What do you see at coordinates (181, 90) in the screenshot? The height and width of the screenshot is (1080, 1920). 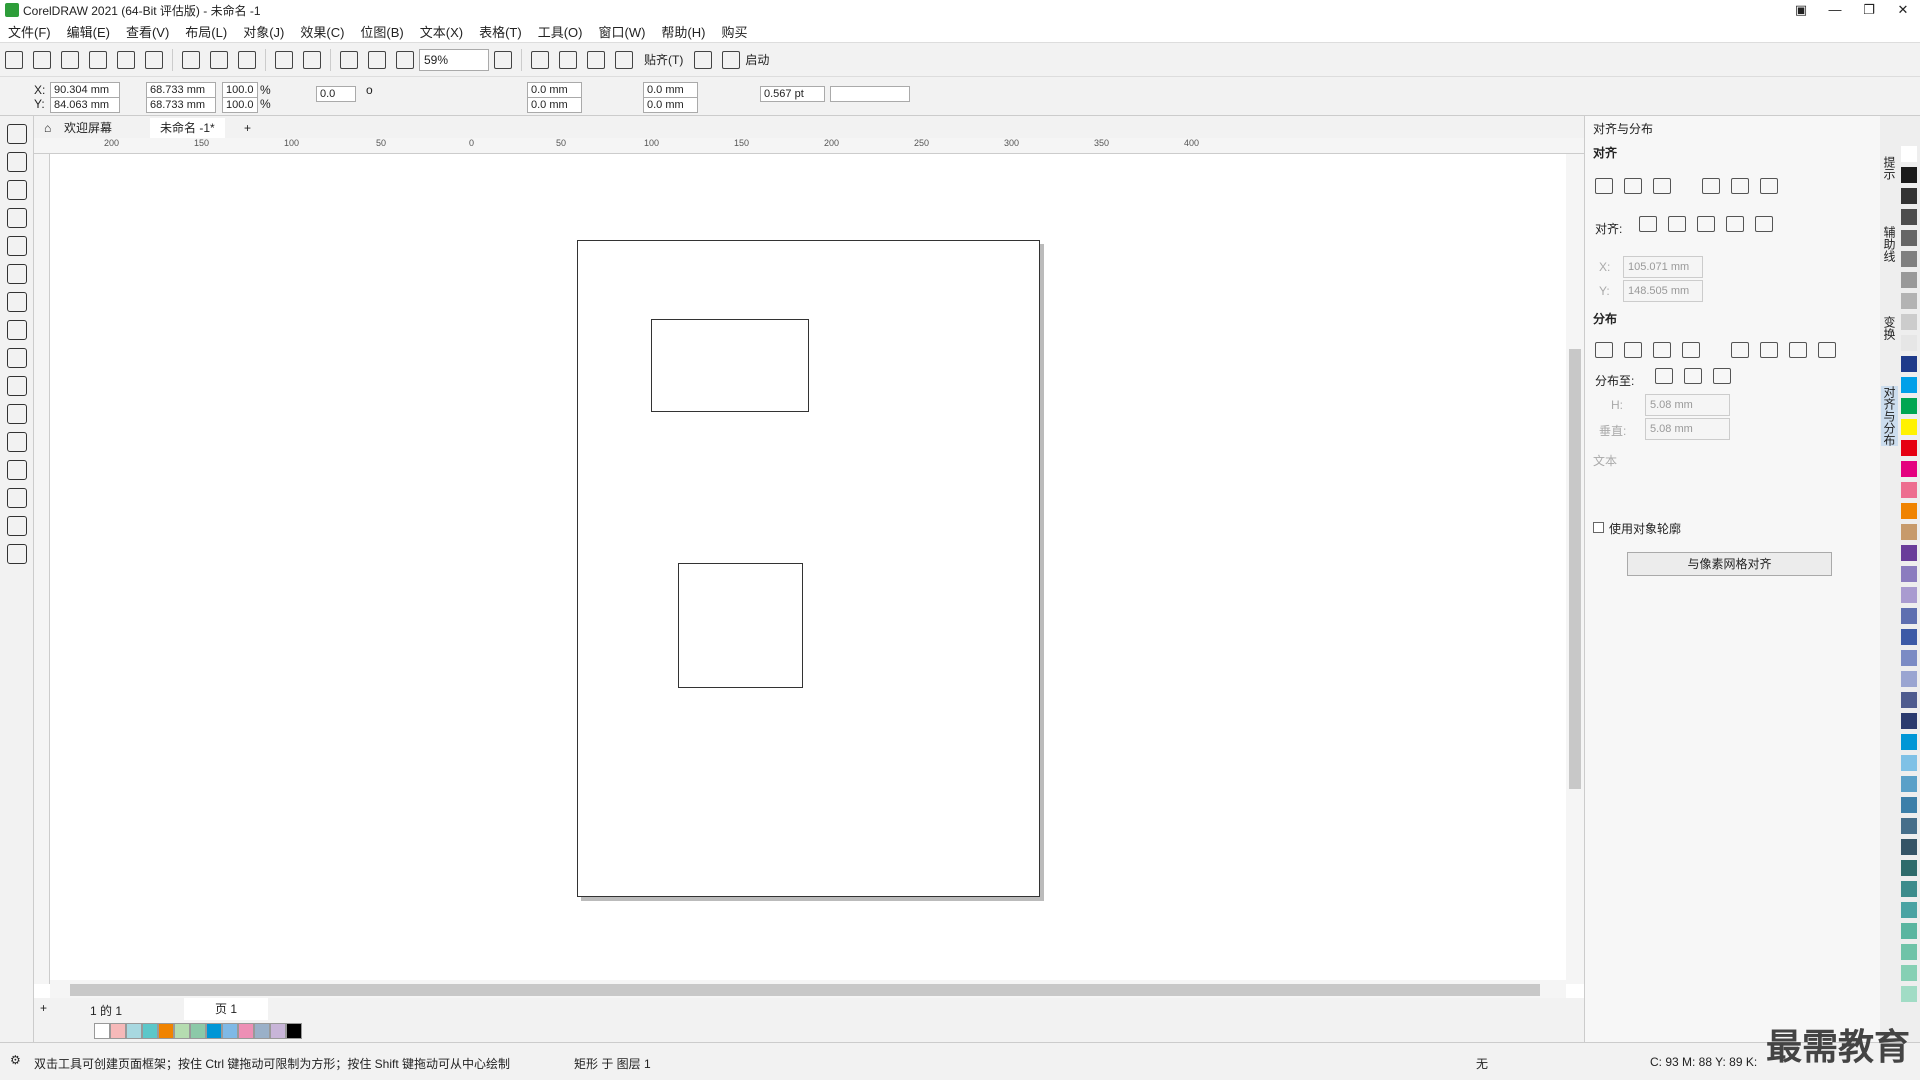 I see `width-input: 68.733 mm` at bounding box center [181, 90].